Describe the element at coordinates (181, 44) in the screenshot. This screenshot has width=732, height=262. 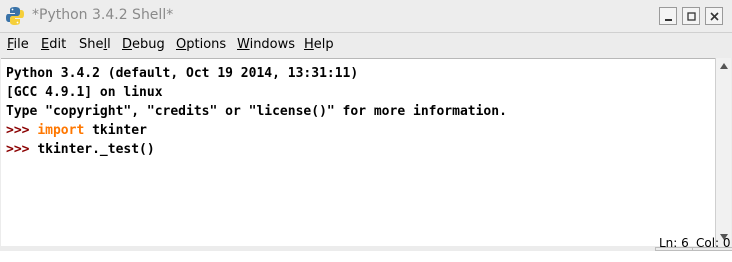
I see `menu-options-mnemonic: O` at that location.